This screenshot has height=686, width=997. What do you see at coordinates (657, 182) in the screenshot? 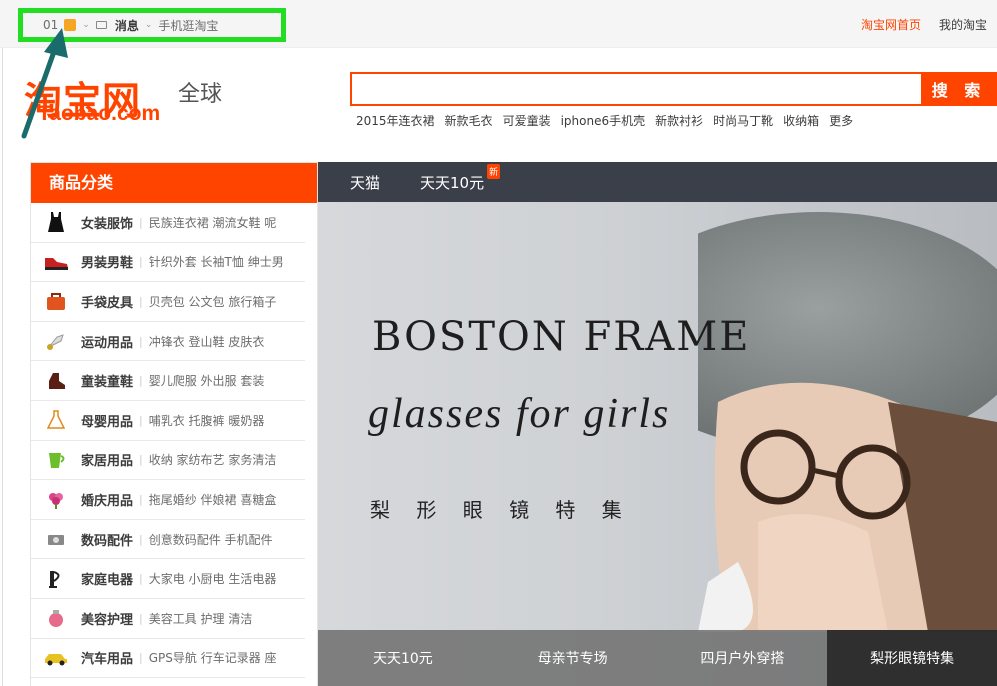
I see `main-nav: 天猫 天天10元 新` at bounding box center [657, 182].